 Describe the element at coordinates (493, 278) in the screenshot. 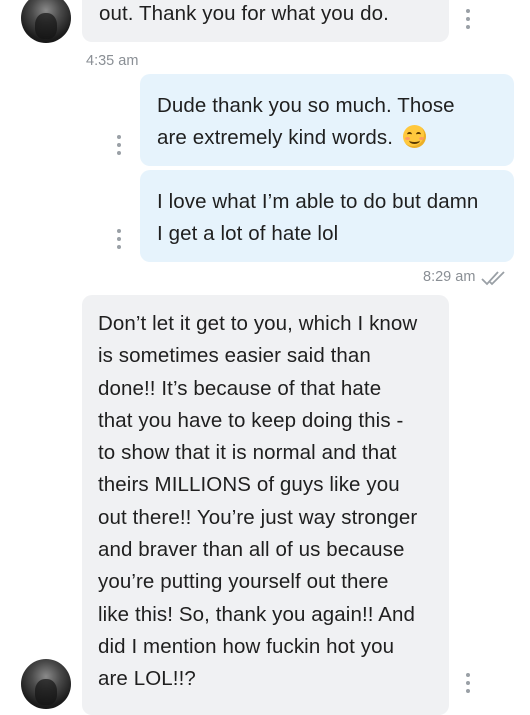

I see `double-check-icon` at that location.